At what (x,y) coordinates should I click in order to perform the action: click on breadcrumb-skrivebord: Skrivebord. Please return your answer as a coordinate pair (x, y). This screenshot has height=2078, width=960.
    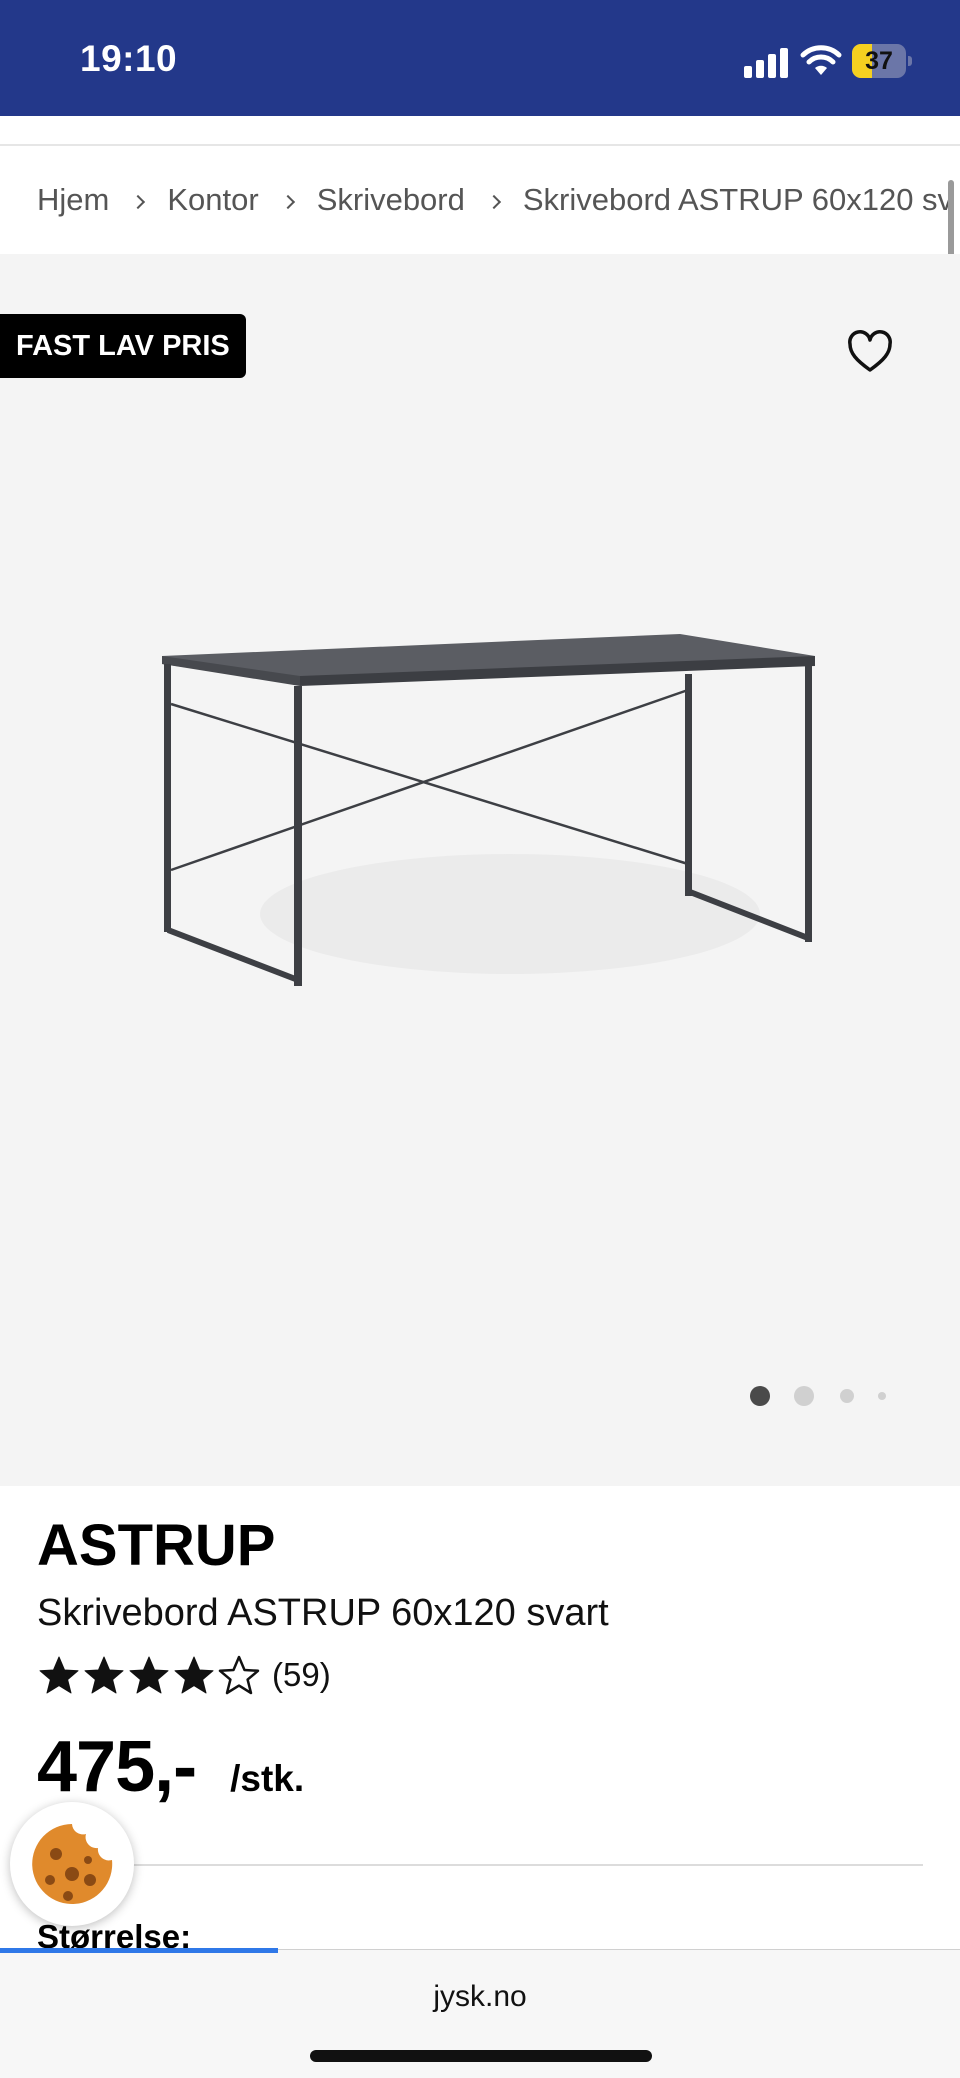
    Looking at the image, I should click on (391, 200).